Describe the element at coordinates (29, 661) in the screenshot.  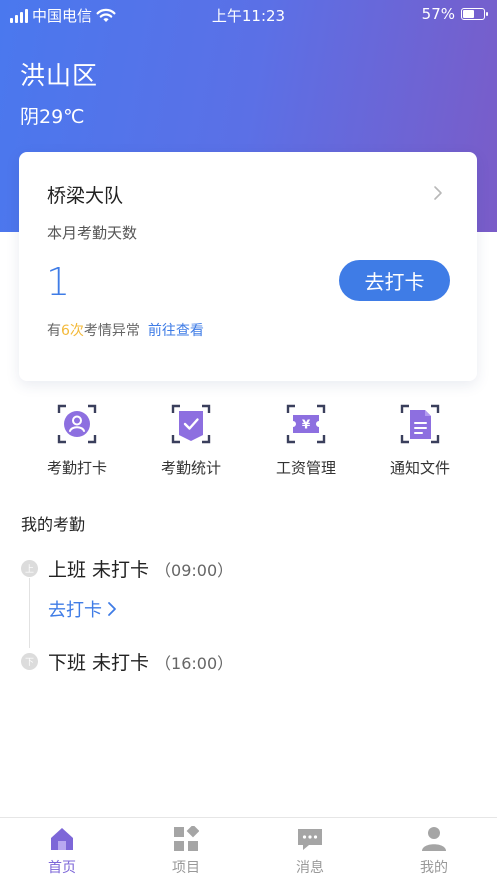
I see `off-duty-badge: 下` at that location.